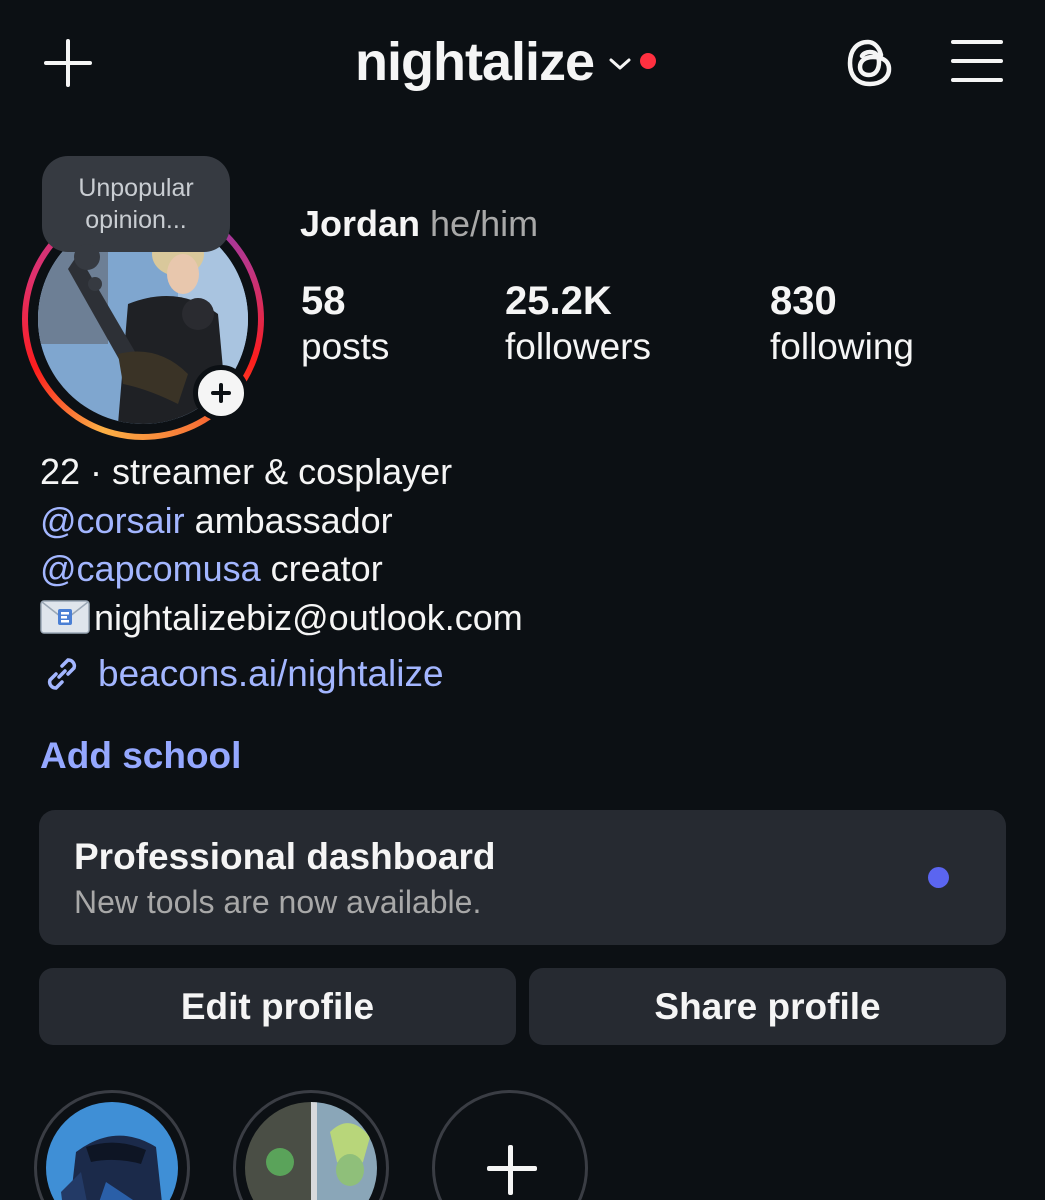 Image resolution: width=1045 pixels, height=1200 pixels. Describe the element at coordinates (321, 568) in the screenshot. I see `bio-text: creator` at that location.